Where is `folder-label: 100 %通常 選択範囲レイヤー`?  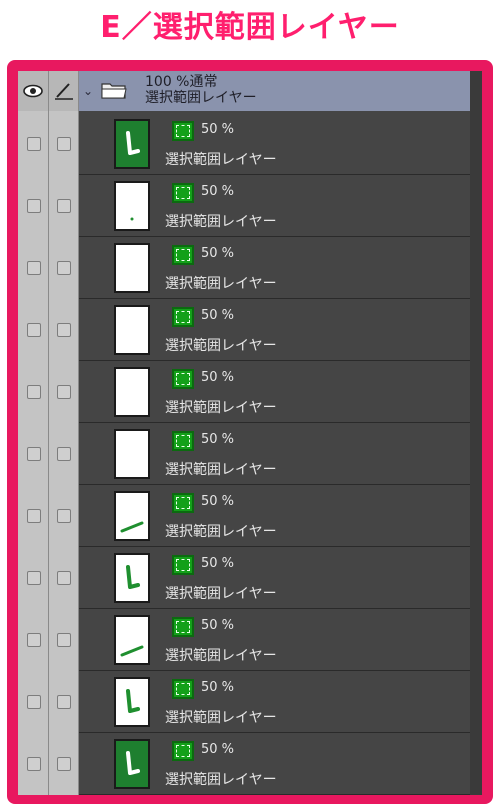
folder-label: 100 %通常 選択範囲レイヤー is located at coordinates (201, 90).